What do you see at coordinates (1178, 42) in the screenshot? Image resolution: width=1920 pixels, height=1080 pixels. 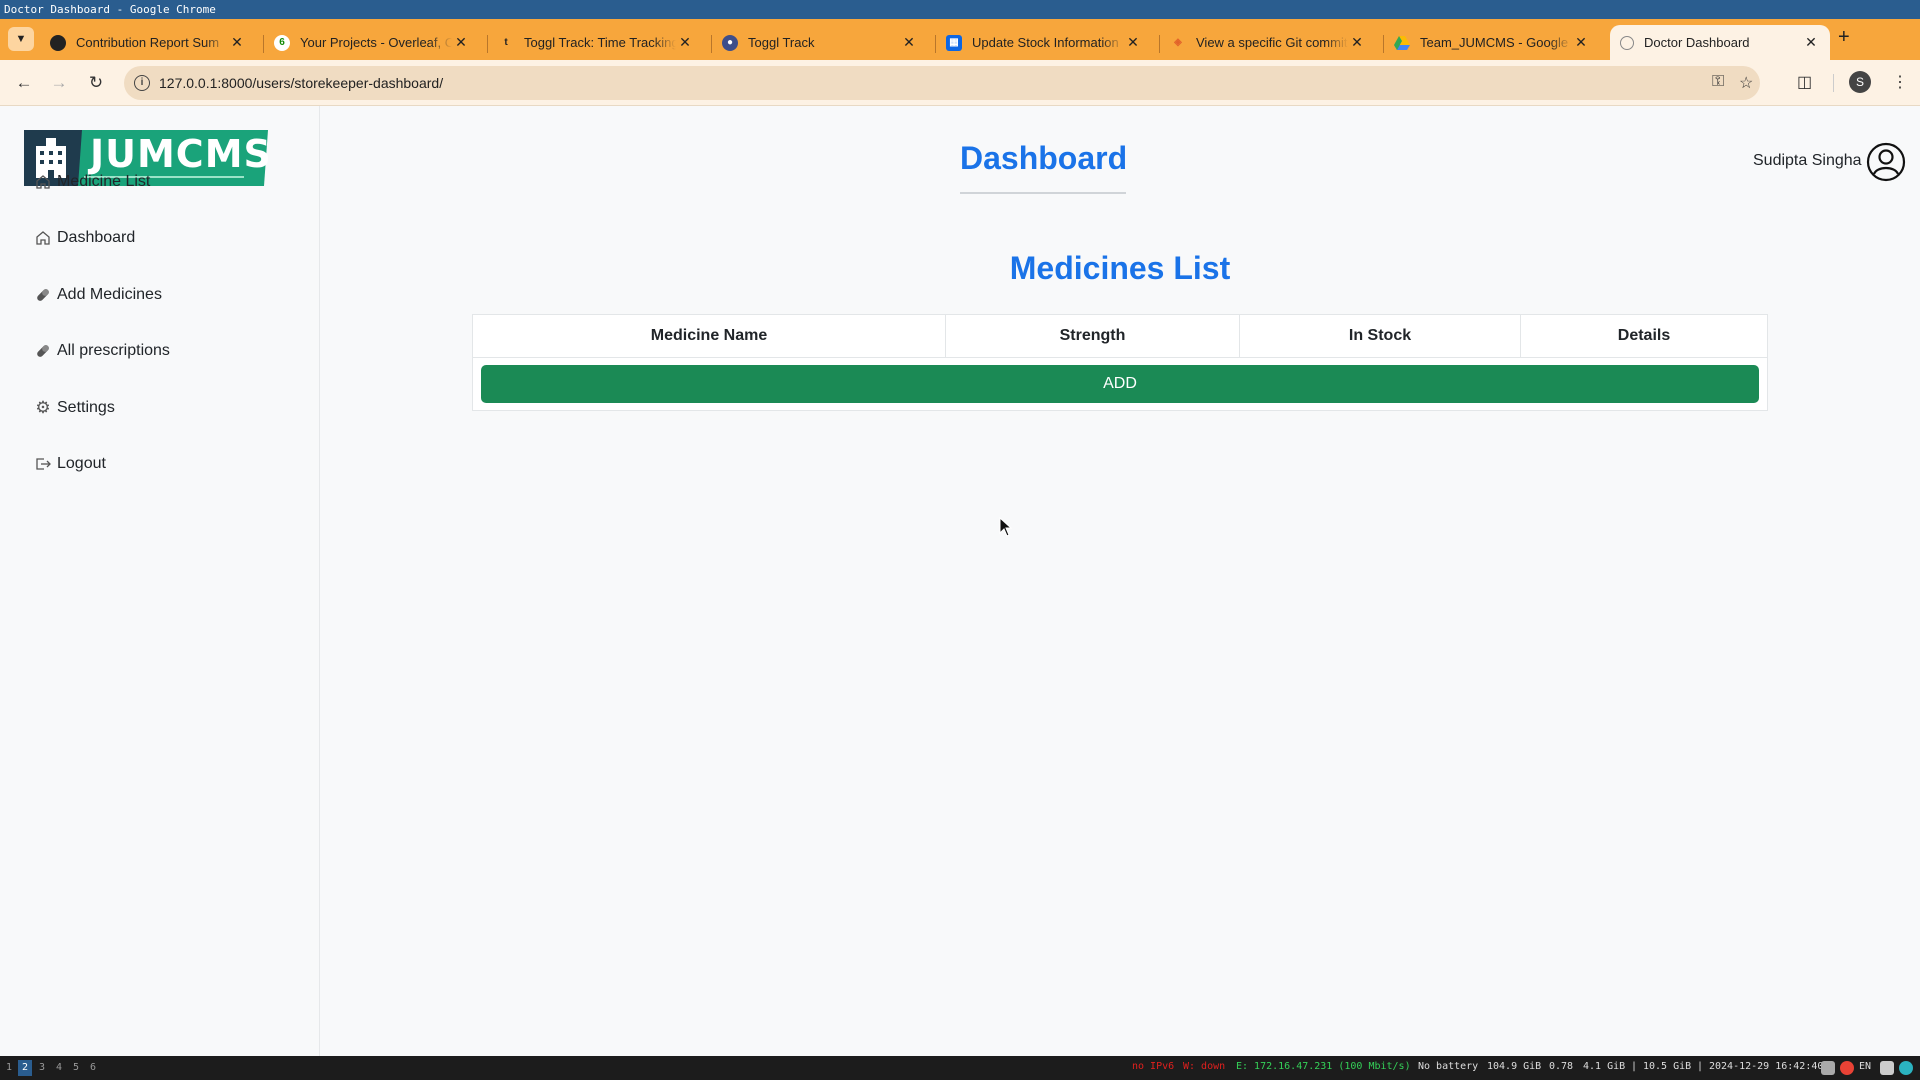 I see `git-icon: ◈` at bounding box center [1178, 42].